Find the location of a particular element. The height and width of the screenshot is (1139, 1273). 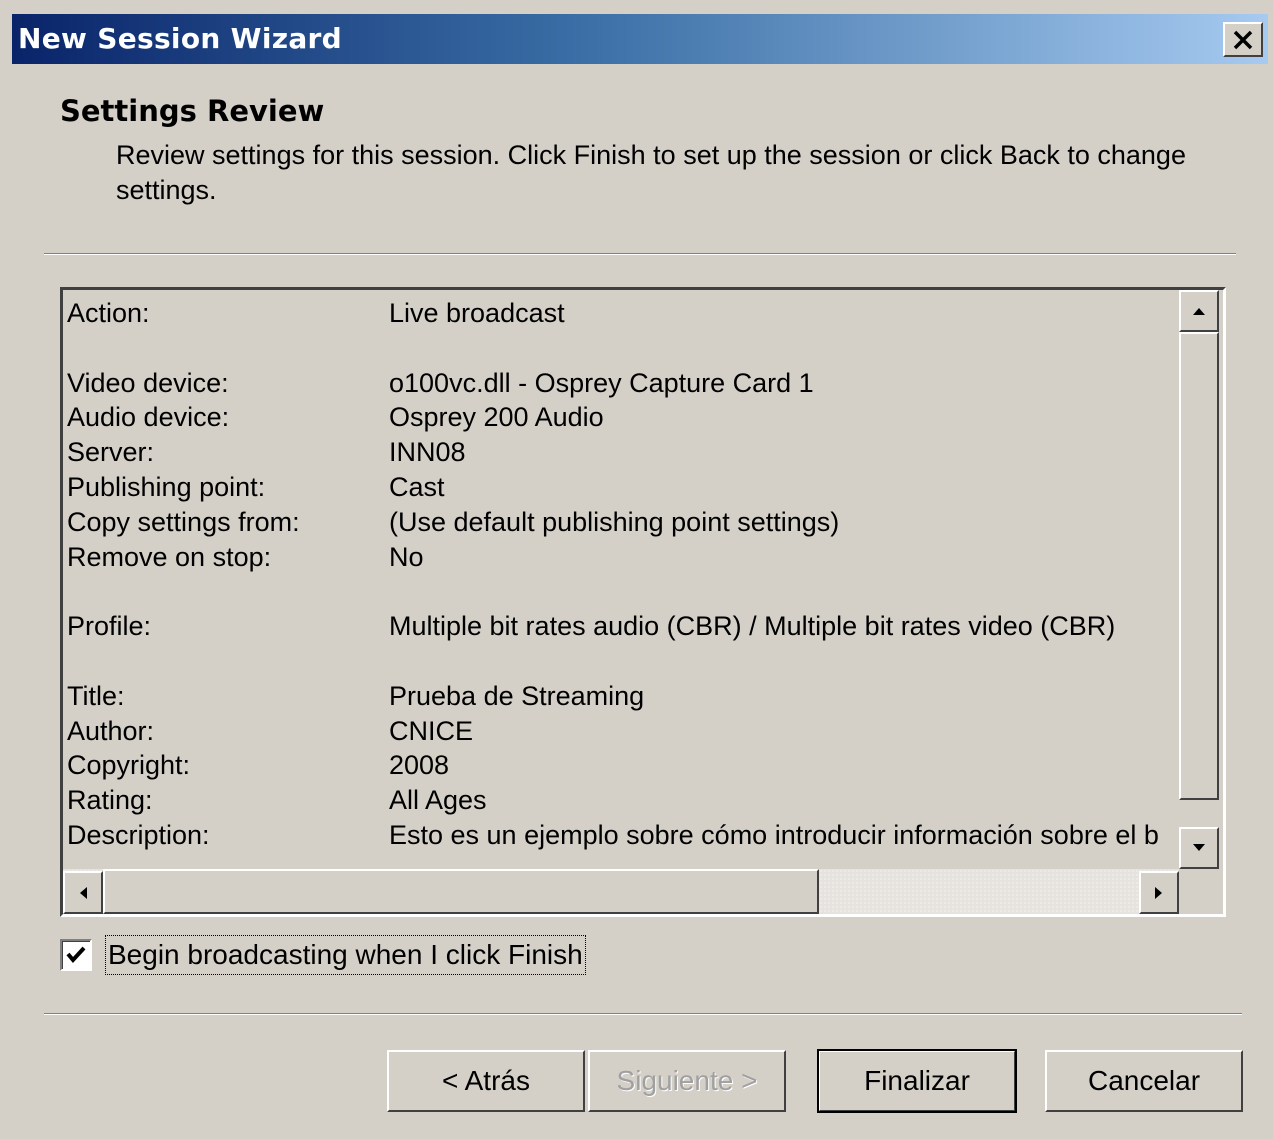

scrollbar-corner is located at coordinates (1199, 891).